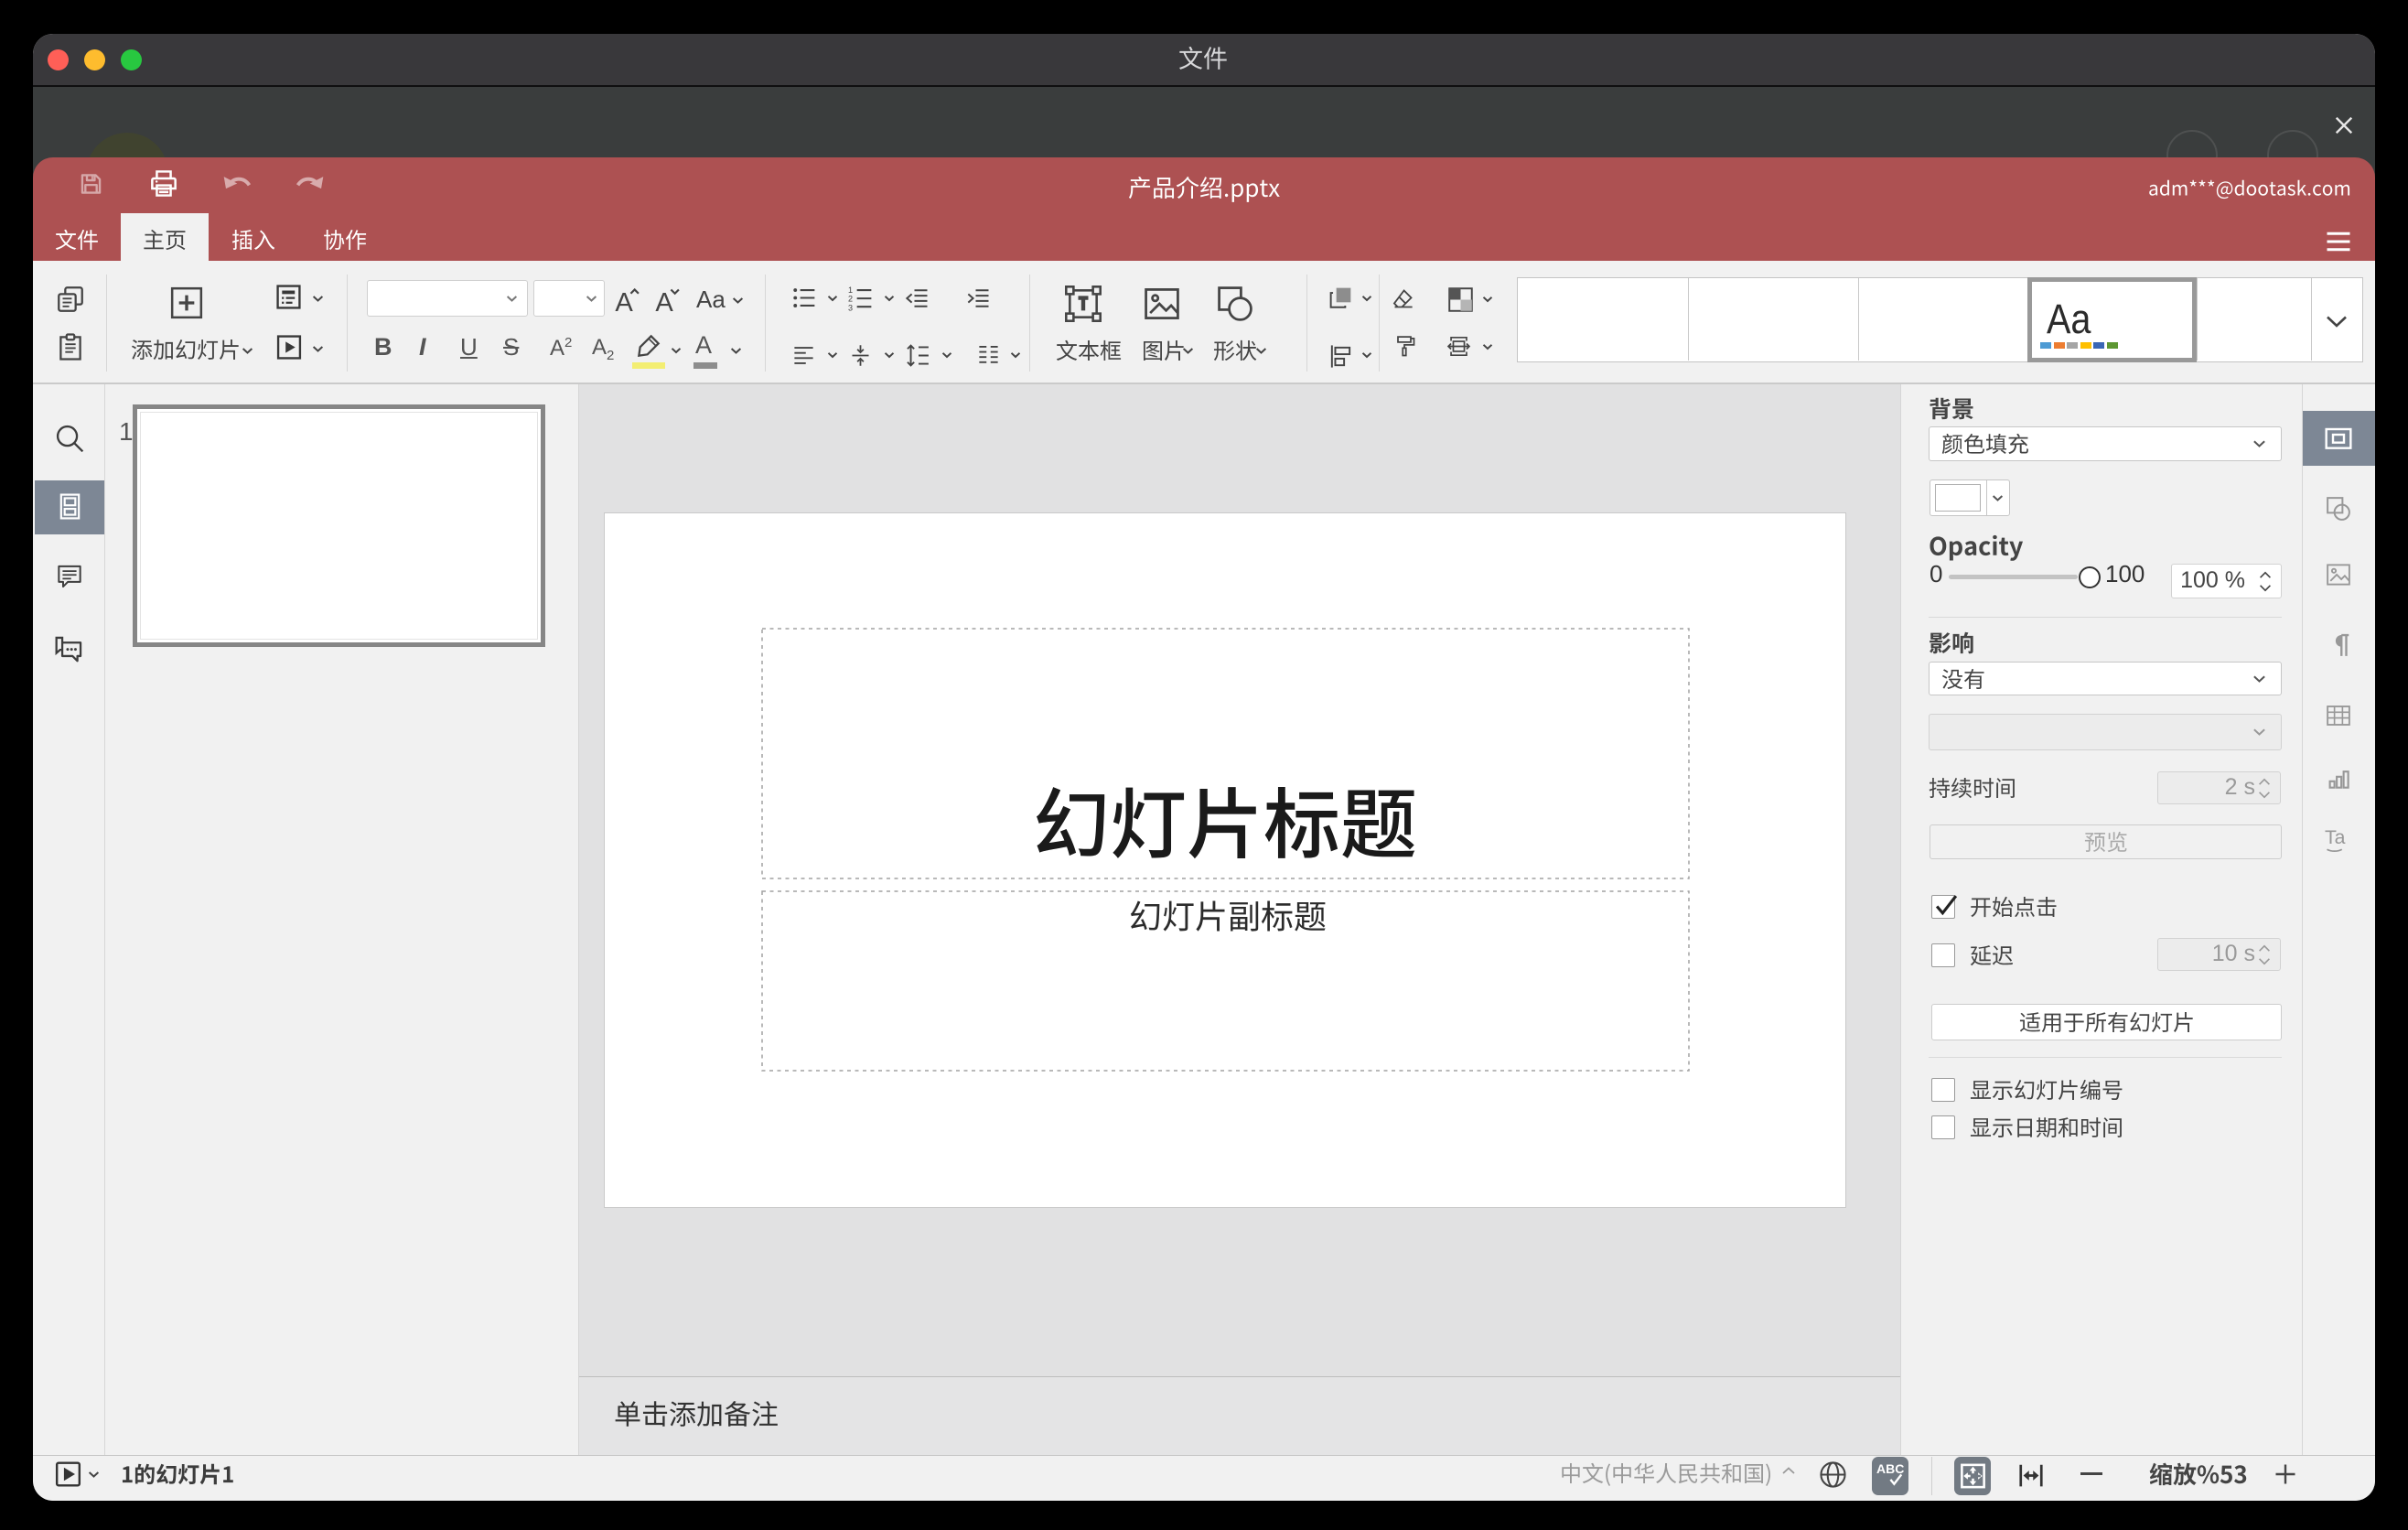 The image size is (2408, 1530). What do you see at coordinates (2069, 320) in the screenshot?
I see `svg-text: Aa` at bounding box center [2069, 320].